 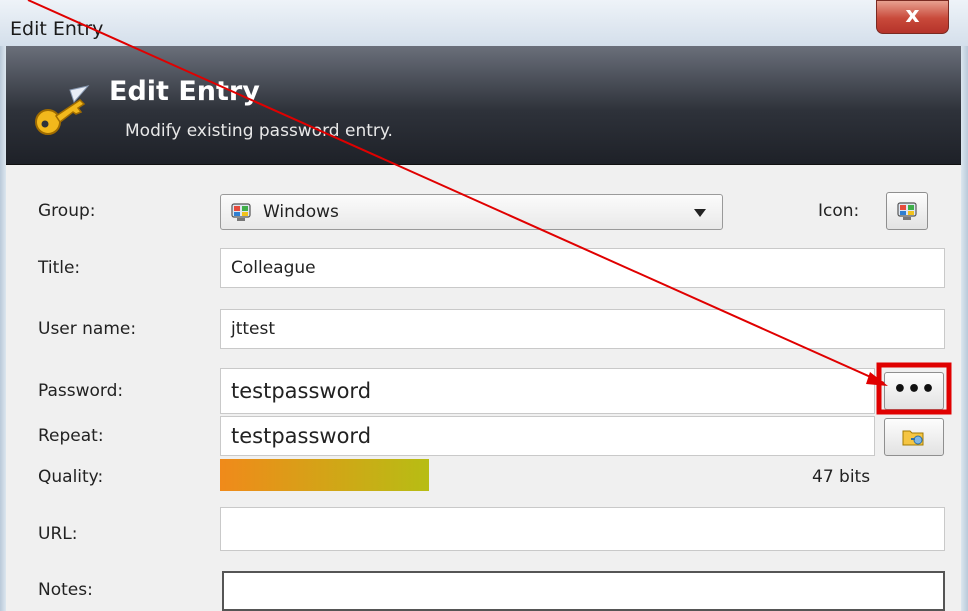 What do you see at coordinates (912, 17) in the screenshot?
I see `close-button: x` at bounding box center [912, 17].